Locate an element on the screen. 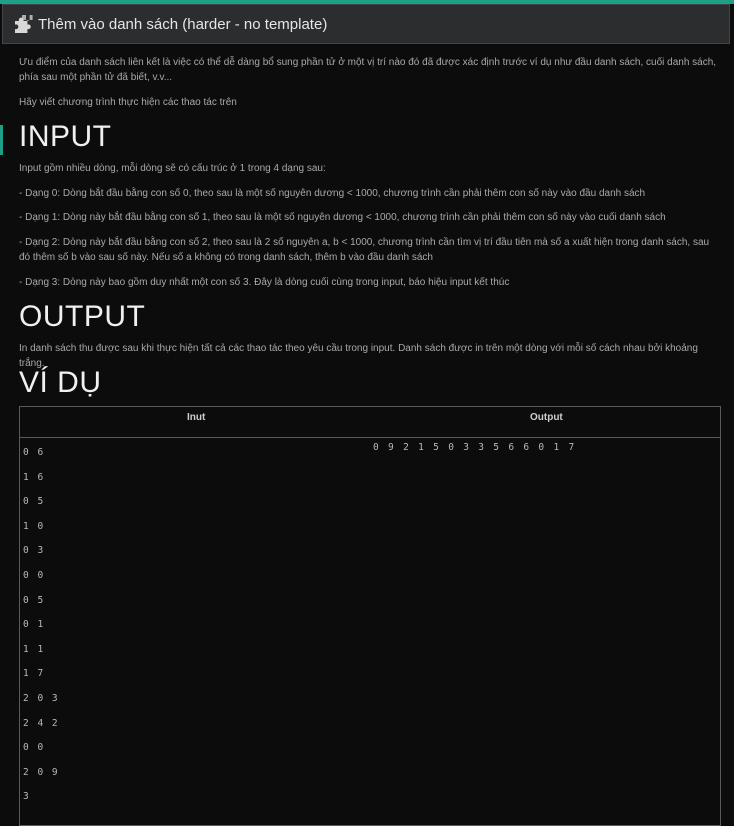  input-line: 1 7 is located at coordinates (34, 674).